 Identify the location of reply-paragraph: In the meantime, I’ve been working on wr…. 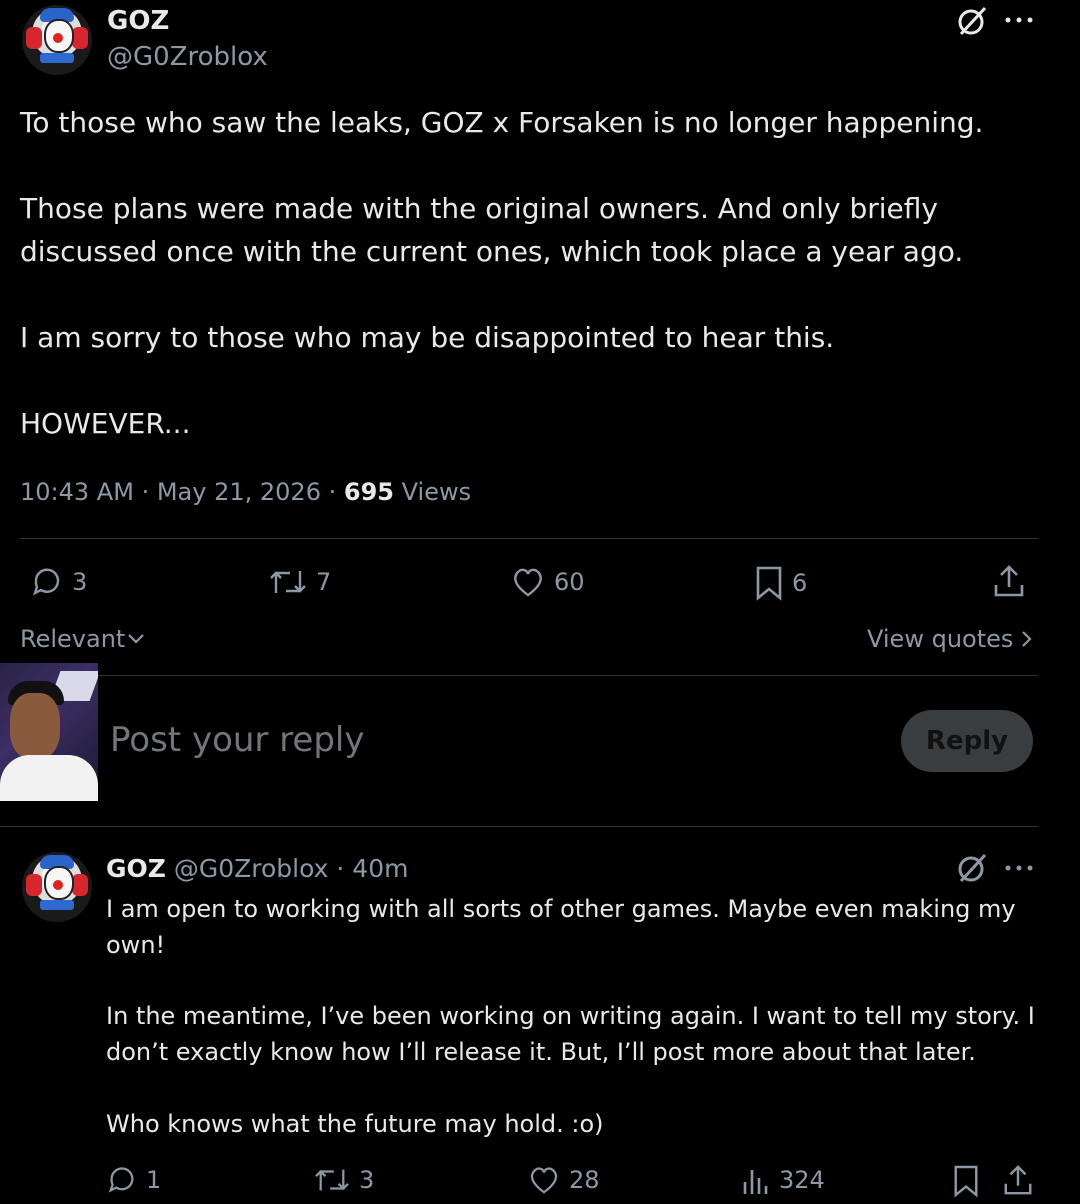
(574, 1034).